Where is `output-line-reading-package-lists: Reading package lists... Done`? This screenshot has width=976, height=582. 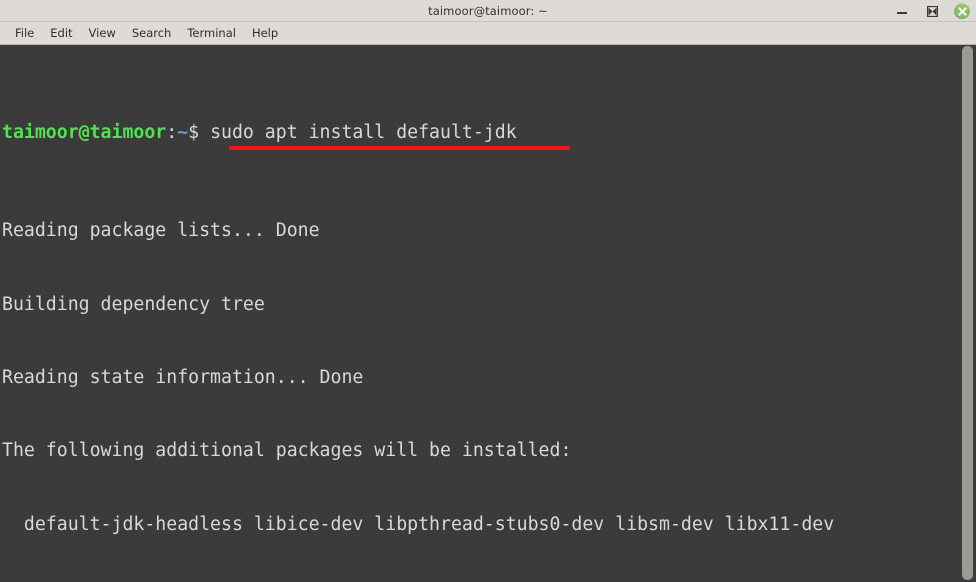
output-line-reading-package-lists: Reading package lists... Done is located at coordinates (161, 231).